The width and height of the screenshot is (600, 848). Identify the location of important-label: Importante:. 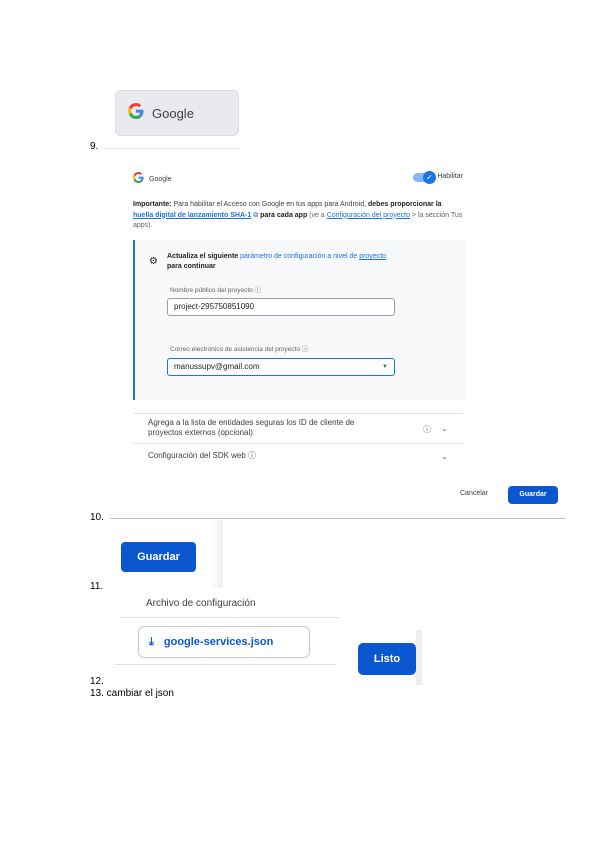
(152, 204).